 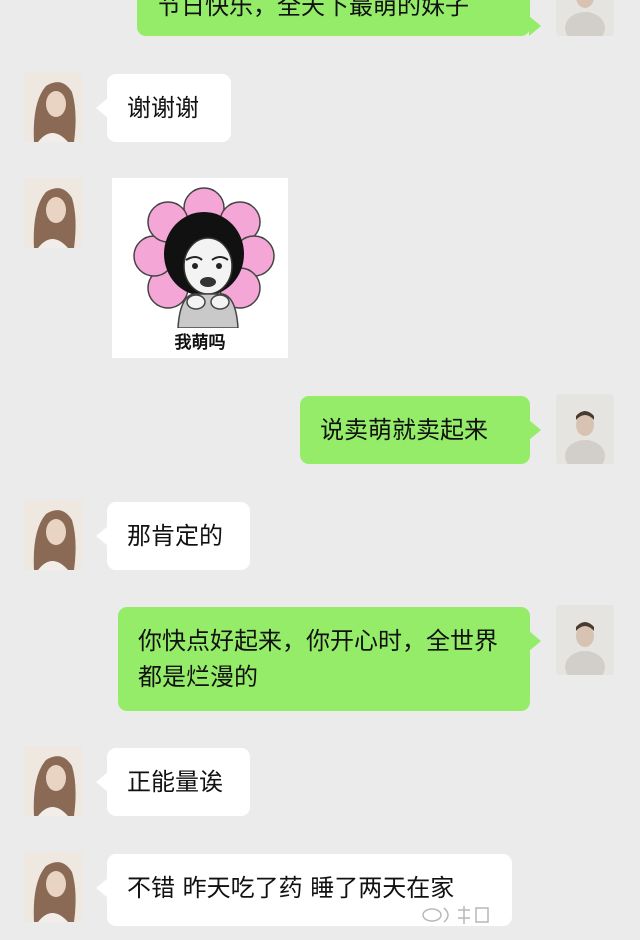 I want to click on message-text: 节日快乐，全天下最萌的妹子, so click(x=313, y=10).